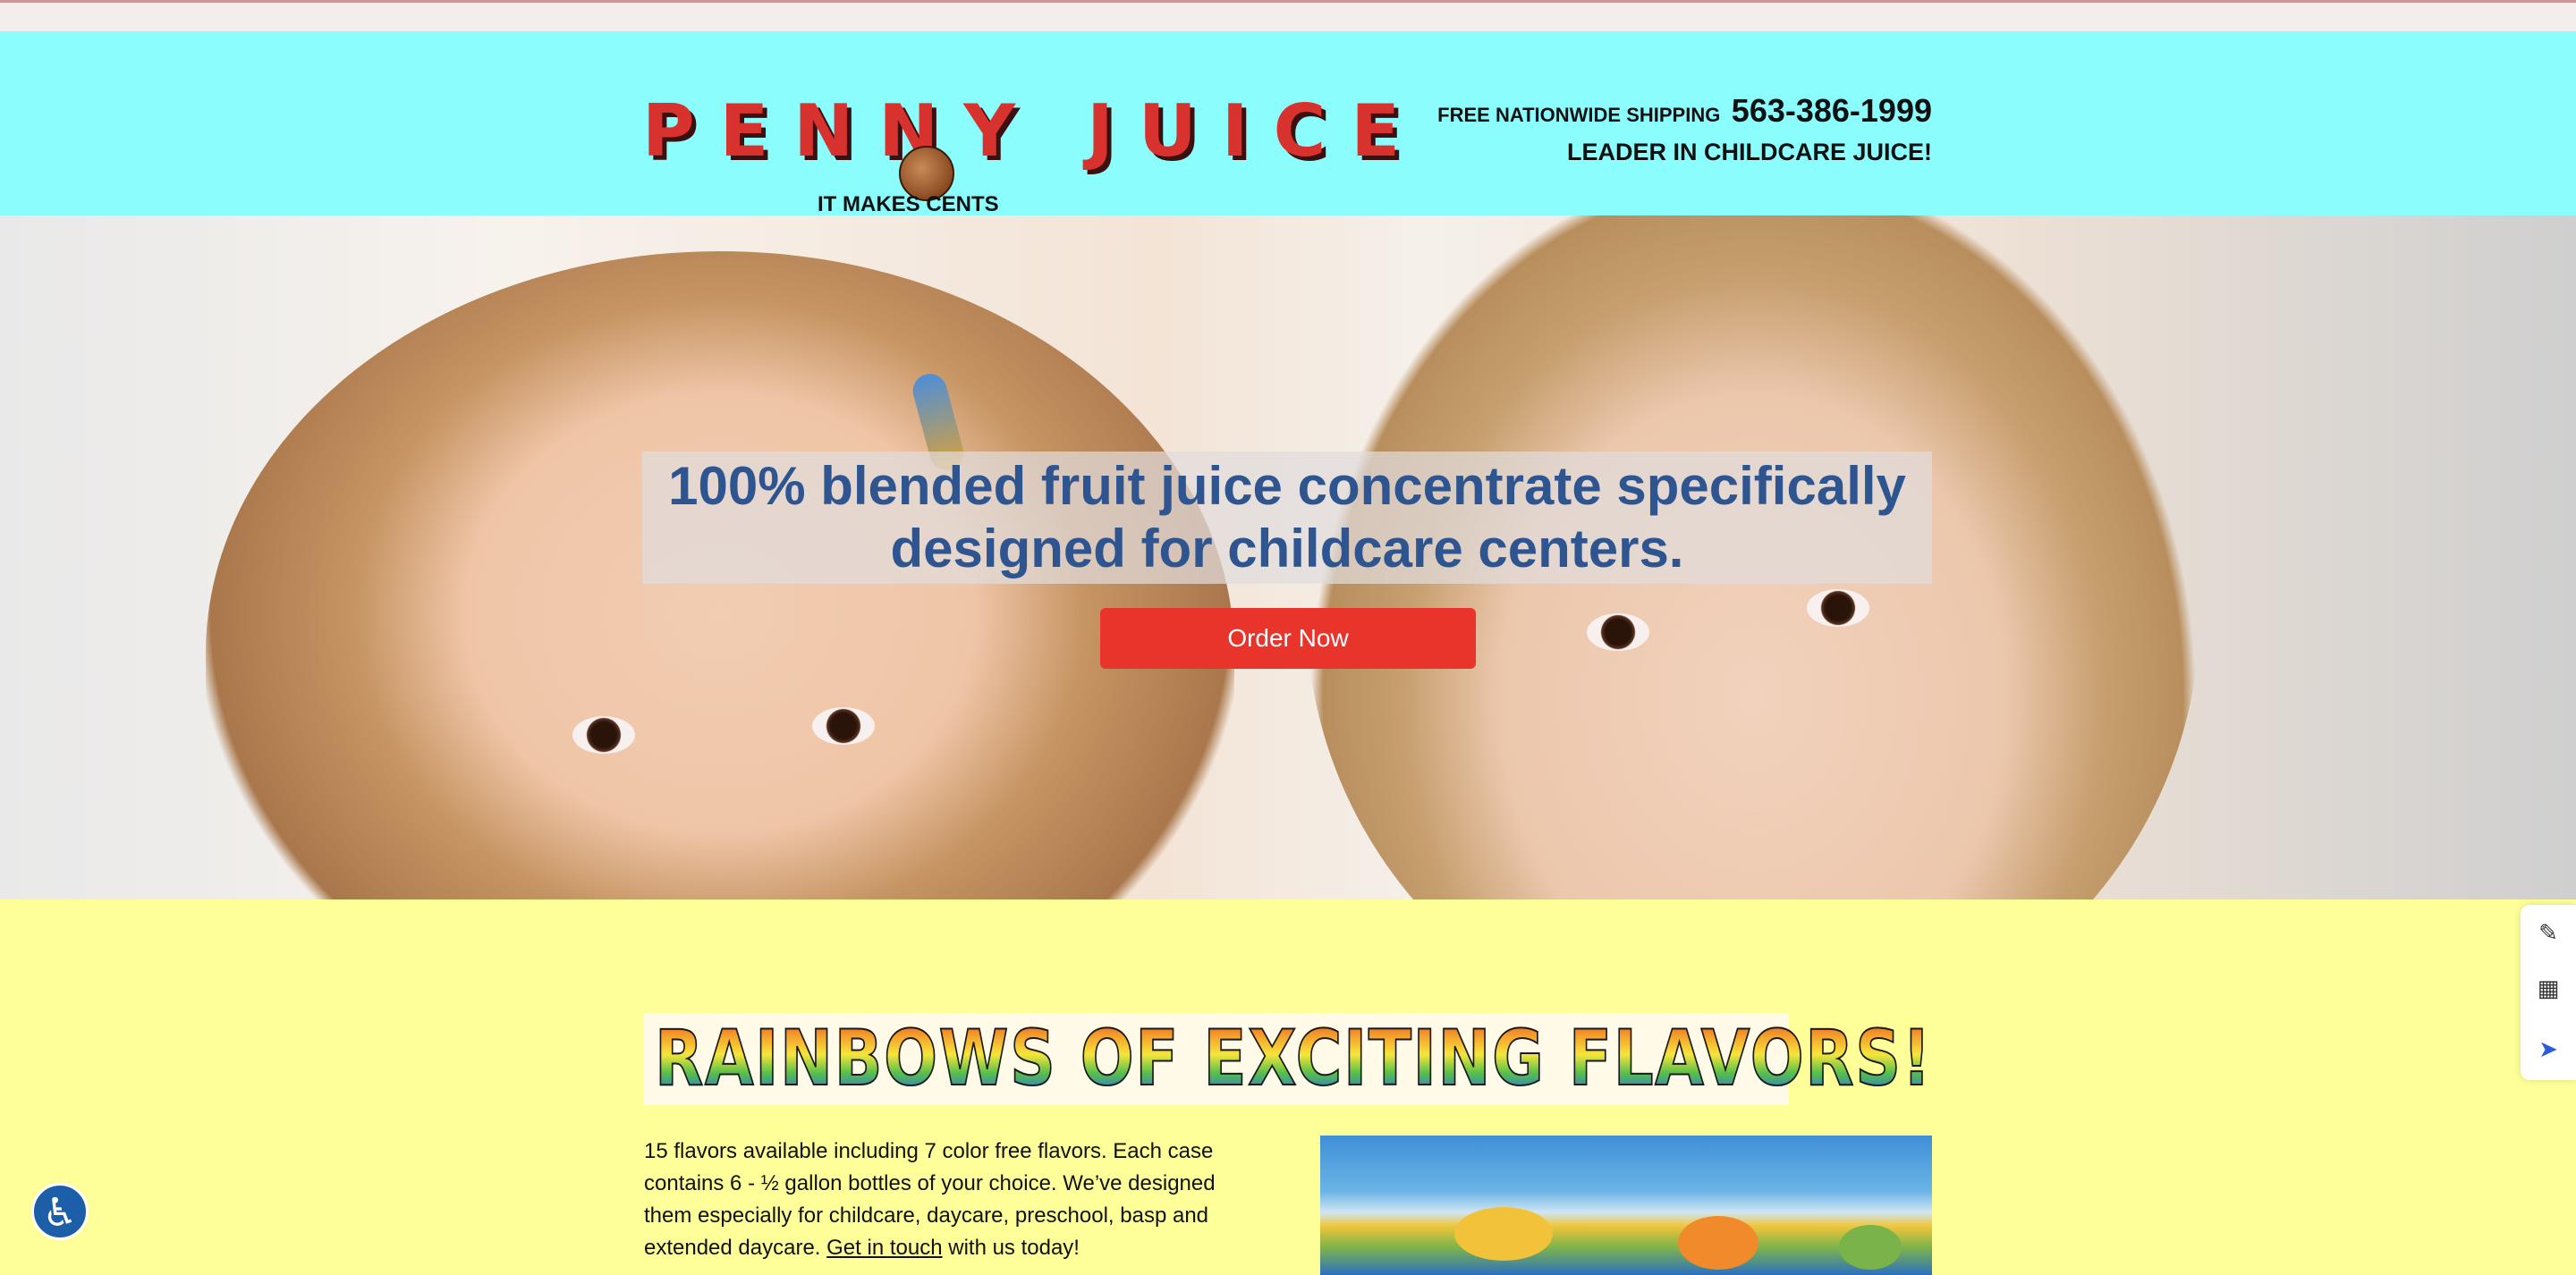 Image resolution: width=2576 pixels, height=1275 pixels. What do you see at coordinates (2548, 933) in the screenshot?
I see `edit-icon: ✎` at bounding box center [2548, 933].